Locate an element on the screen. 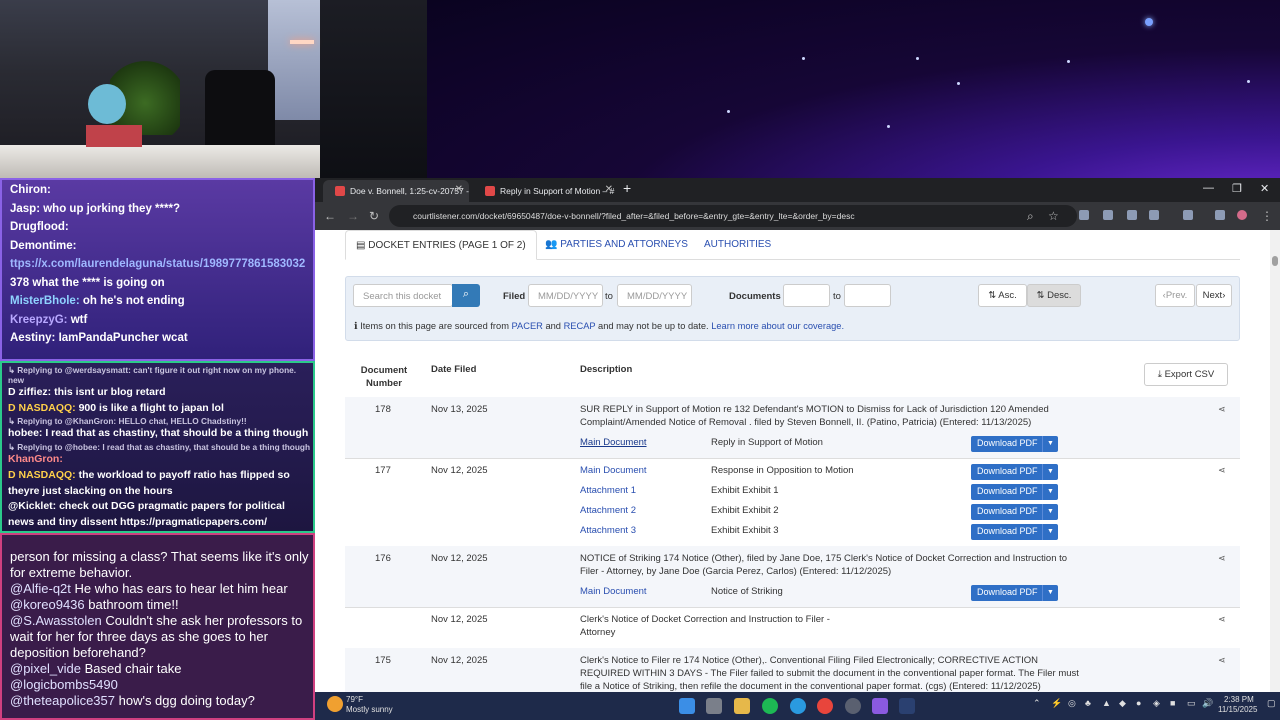 This screenshot has height=720, width=1280. maximize-button: ❐ is located at coordinates (1237, 188).